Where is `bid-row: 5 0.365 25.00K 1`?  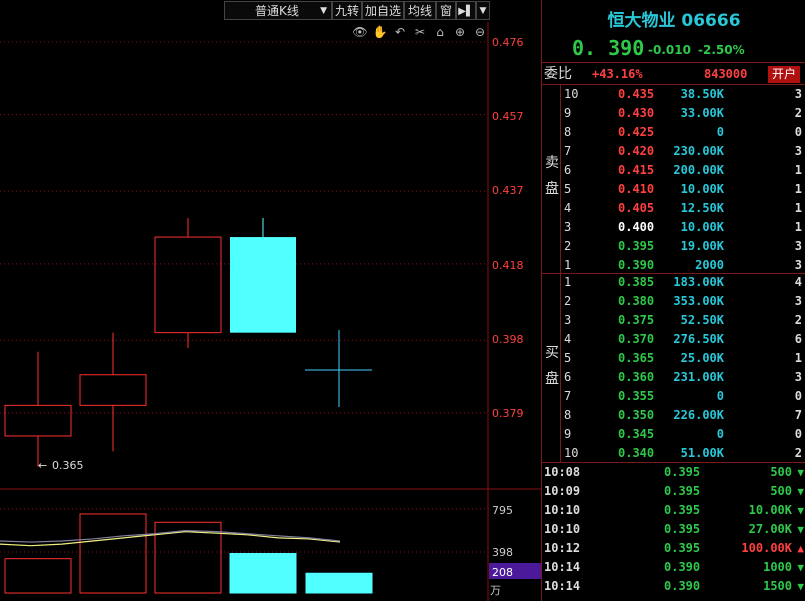 bid-row: 5 0.365 25.00K 1 is located at coordinates (673, 358).